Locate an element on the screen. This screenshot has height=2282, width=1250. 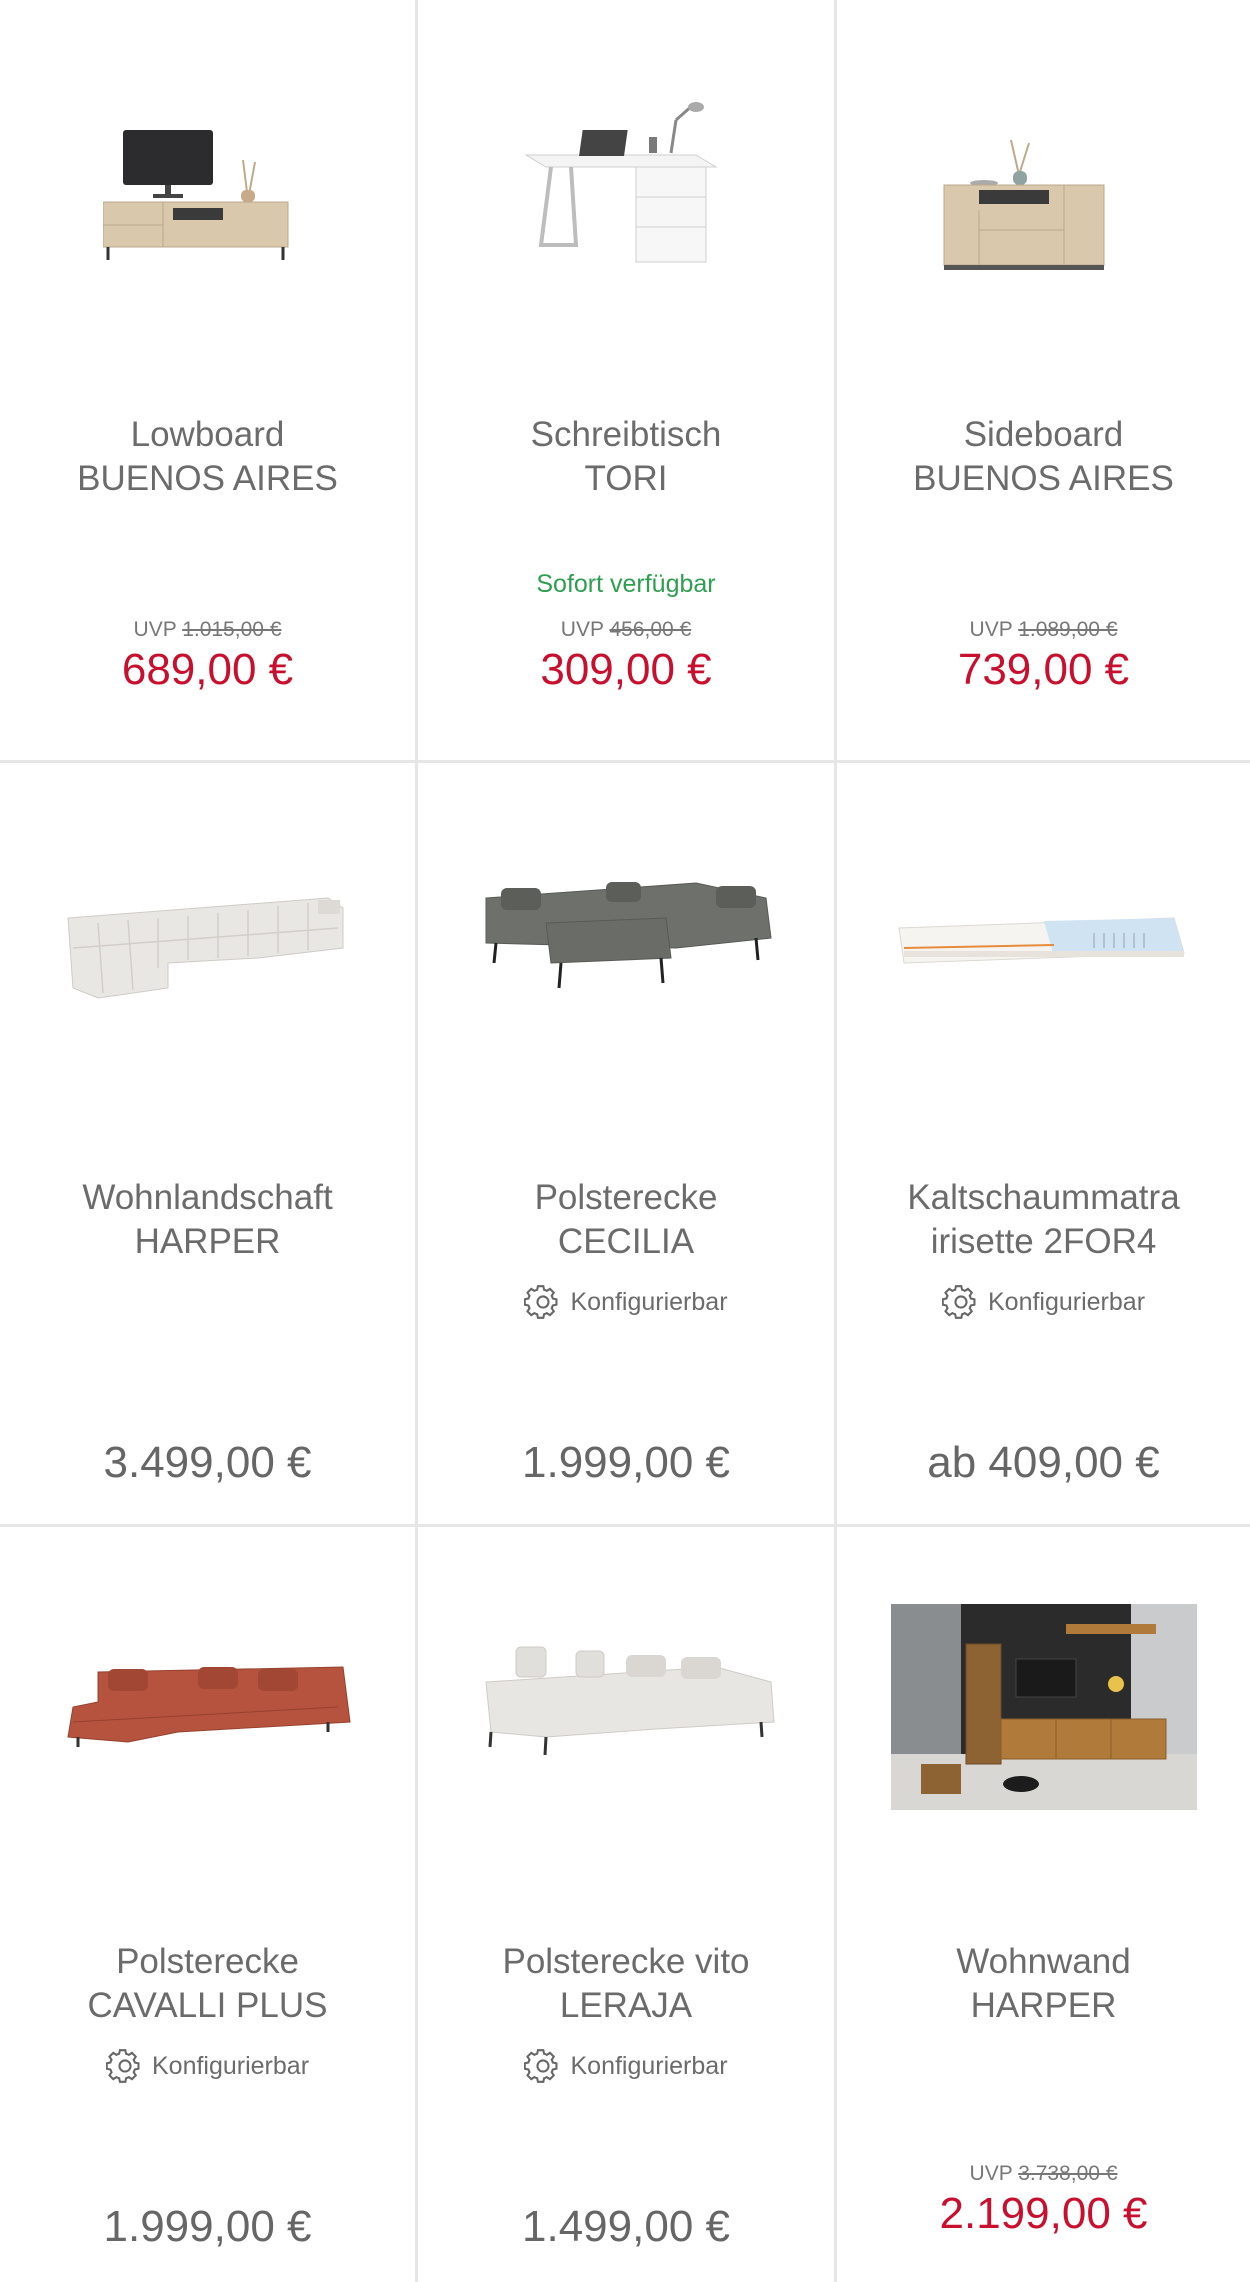
sale-price: 689,00 € is located at coordinates (207, 669).